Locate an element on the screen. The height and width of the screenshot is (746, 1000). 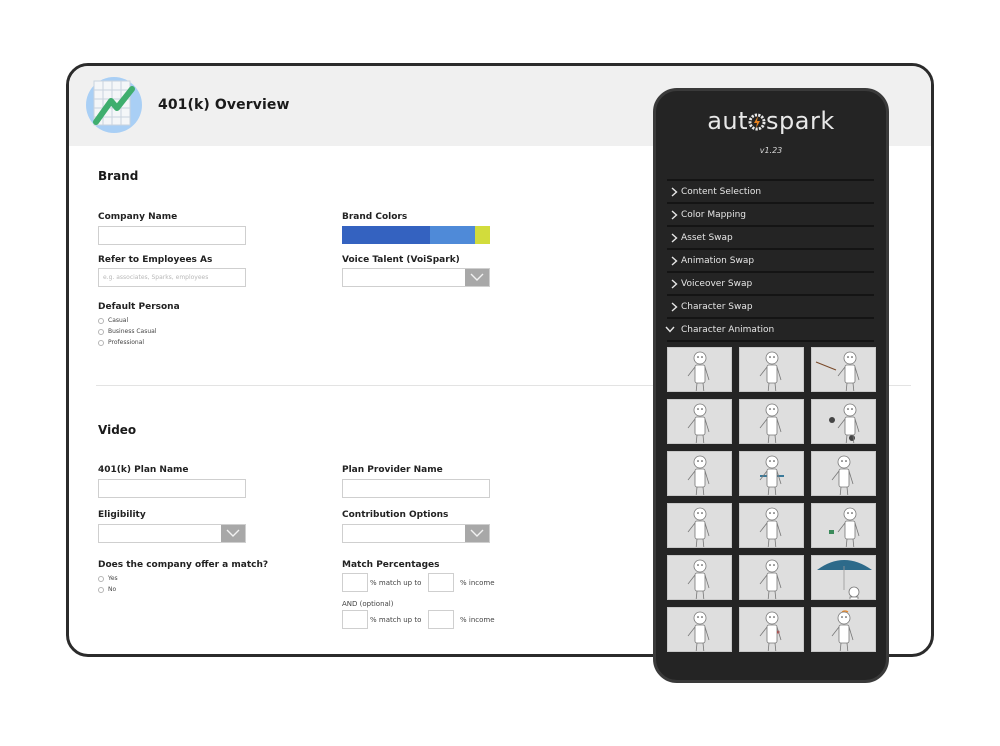
brand-section-title: Brand is located at coordinates (118, 176).